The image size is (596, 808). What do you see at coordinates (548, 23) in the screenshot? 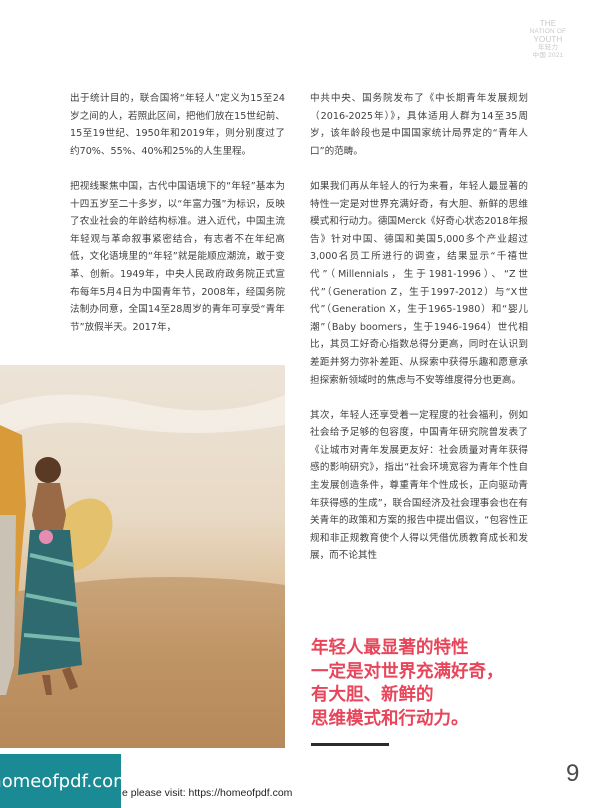
I see `brand-line: THE` at bounding box center [548, 23].